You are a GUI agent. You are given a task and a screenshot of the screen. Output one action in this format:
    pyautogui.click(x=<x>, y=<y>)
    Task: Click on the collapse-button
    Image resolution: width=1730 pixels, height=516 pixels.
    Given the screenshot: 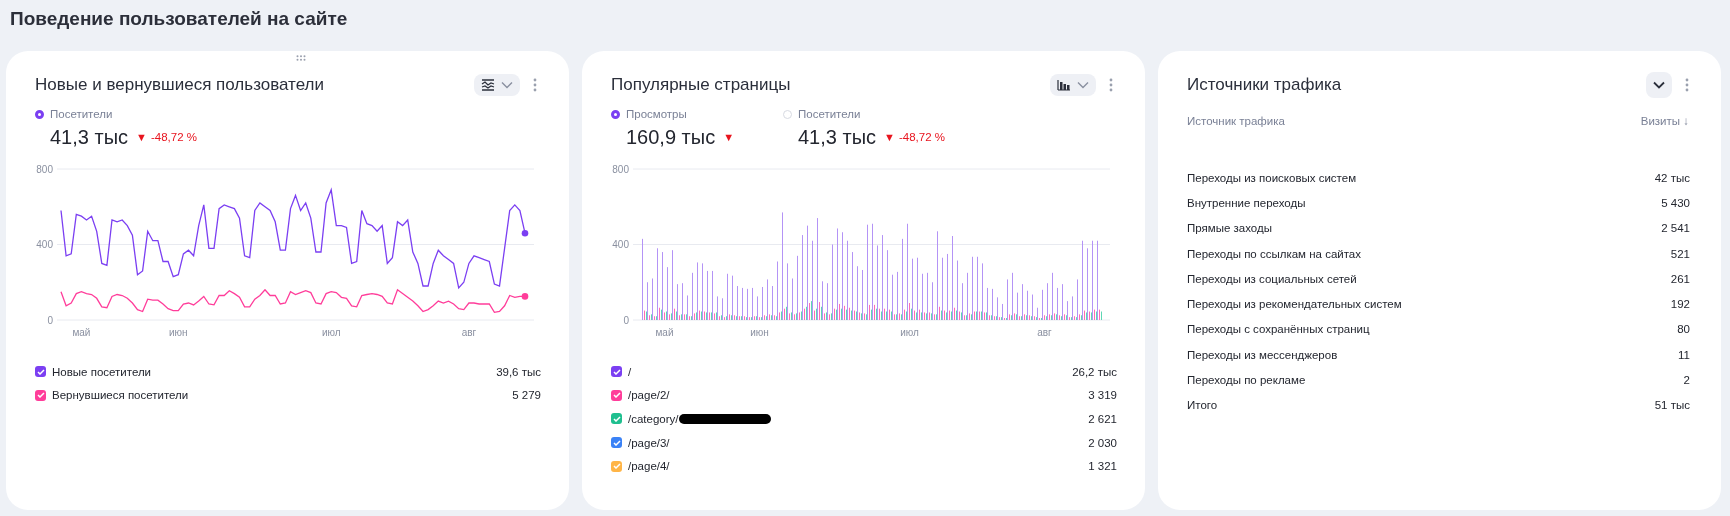 What is the action you would take?
    pyautogui.click(x=1659, y=85)
    